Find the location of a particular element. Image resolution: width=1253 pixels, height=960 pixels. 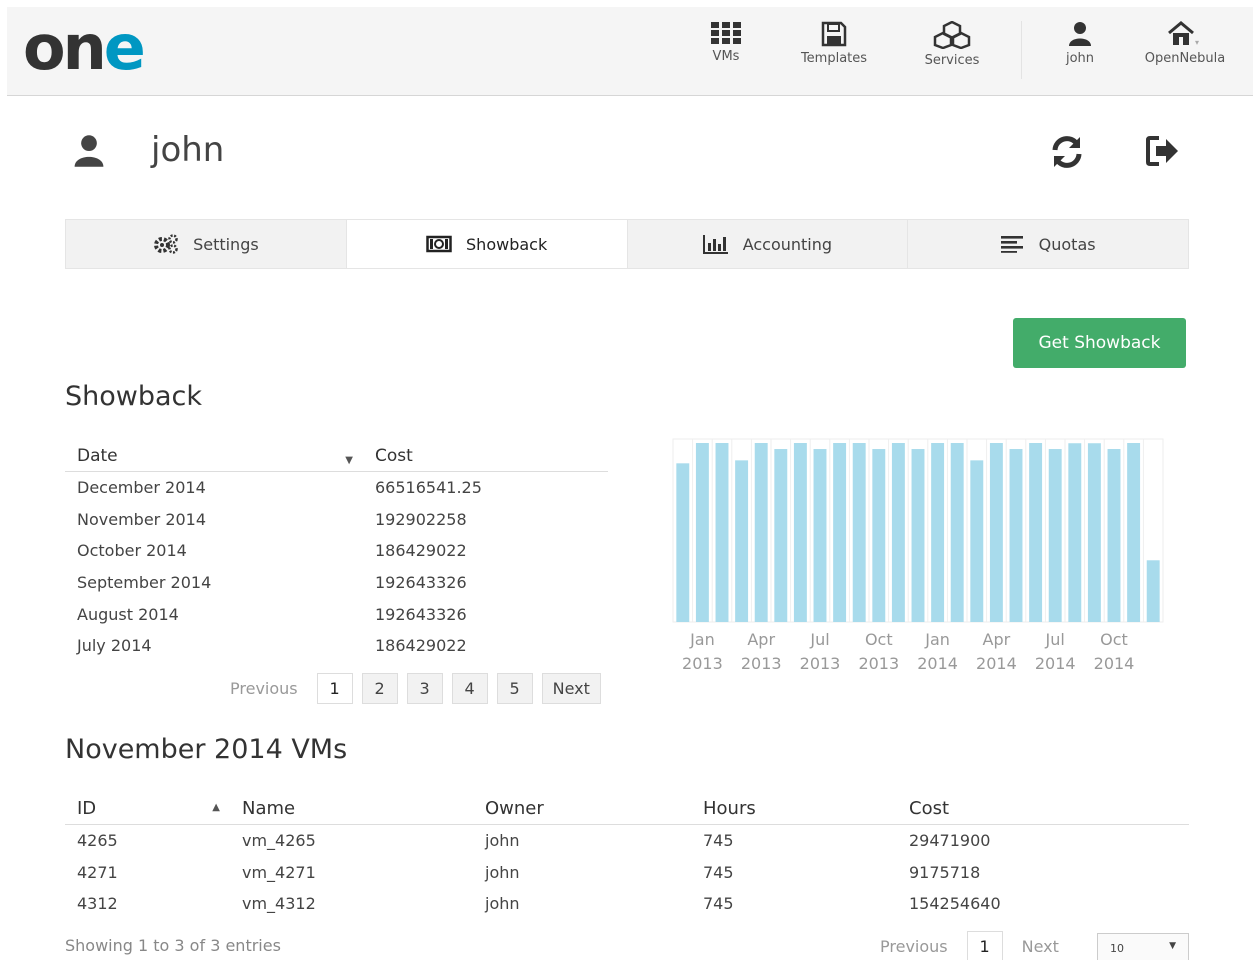

column-header-name: Name is located at coordinates (351, 808).